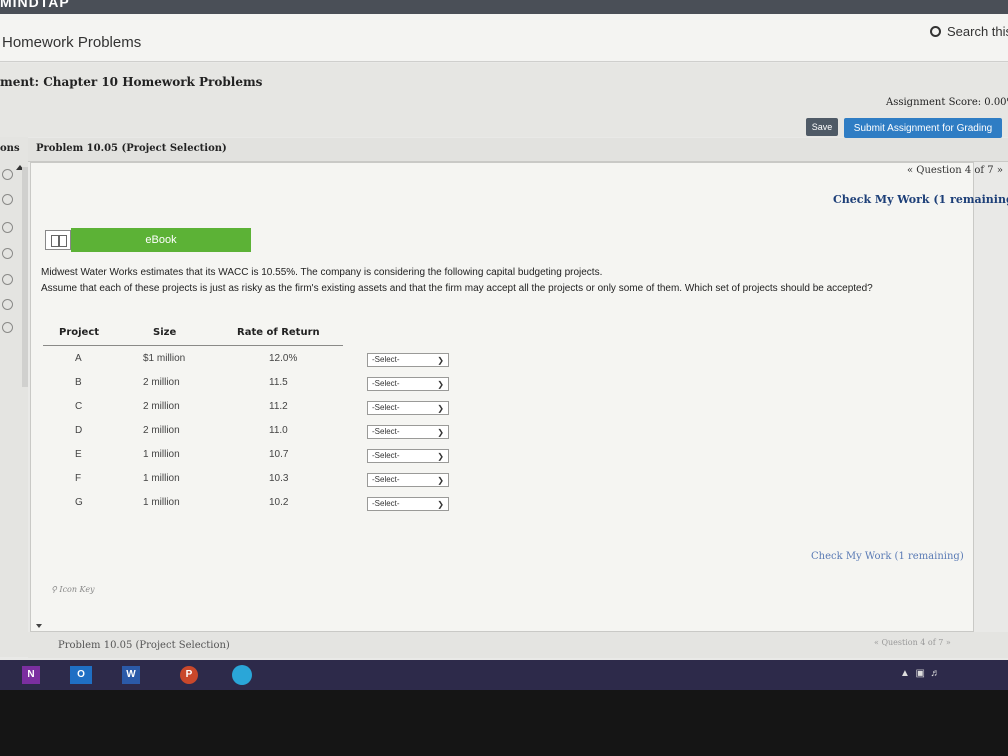  What do you see at coordinates (161, 240) in the screenshot?
I see `ebook-button: eBook` at bounding box center [161, 240].